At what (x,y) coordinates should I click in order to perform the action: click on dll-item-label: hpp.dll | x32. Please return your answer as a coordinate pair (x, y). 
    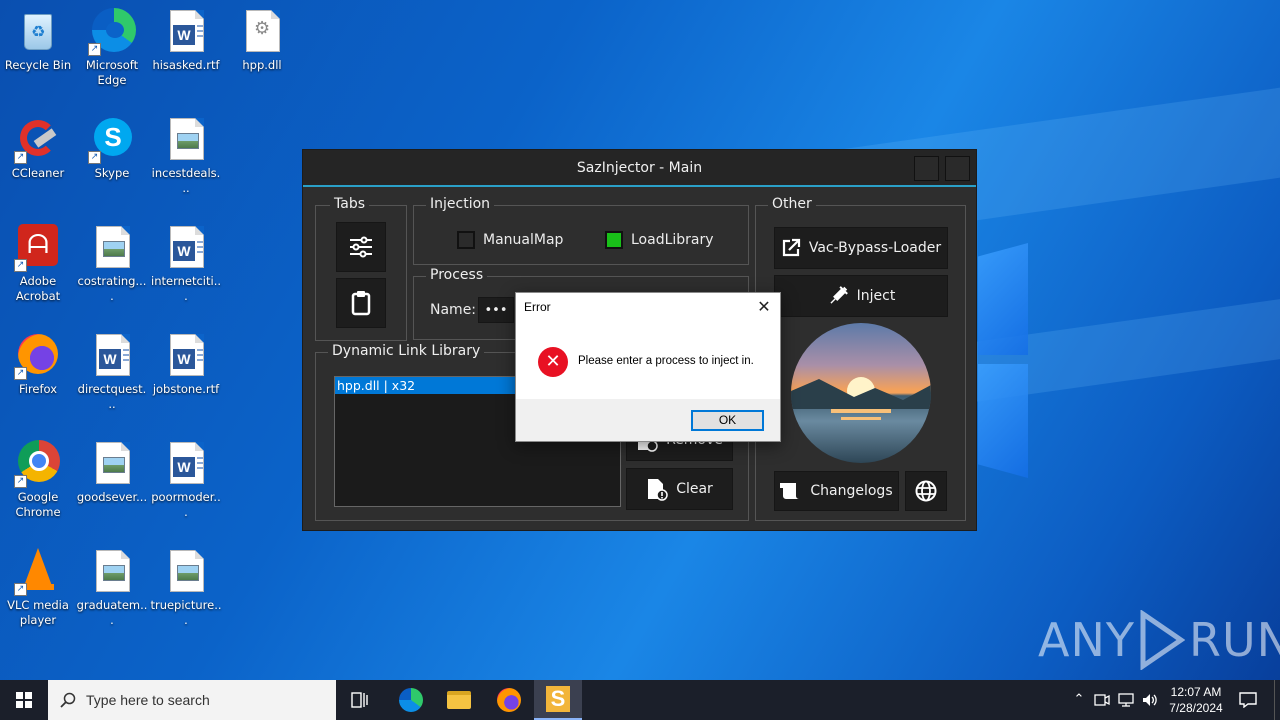
    Looking at the image, I should click on (376, 385).